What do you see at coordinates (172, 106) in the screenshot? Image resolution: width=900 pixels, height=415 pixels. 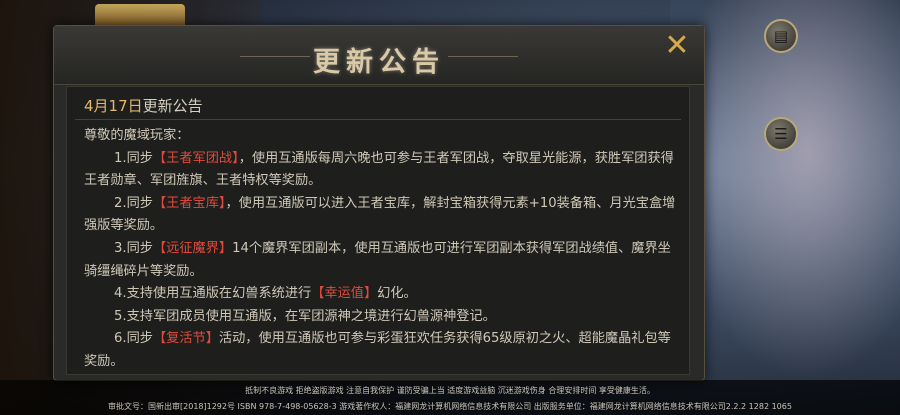 I see `announcement-title-suffix: 更新公告` at bounding box center [172, 106].